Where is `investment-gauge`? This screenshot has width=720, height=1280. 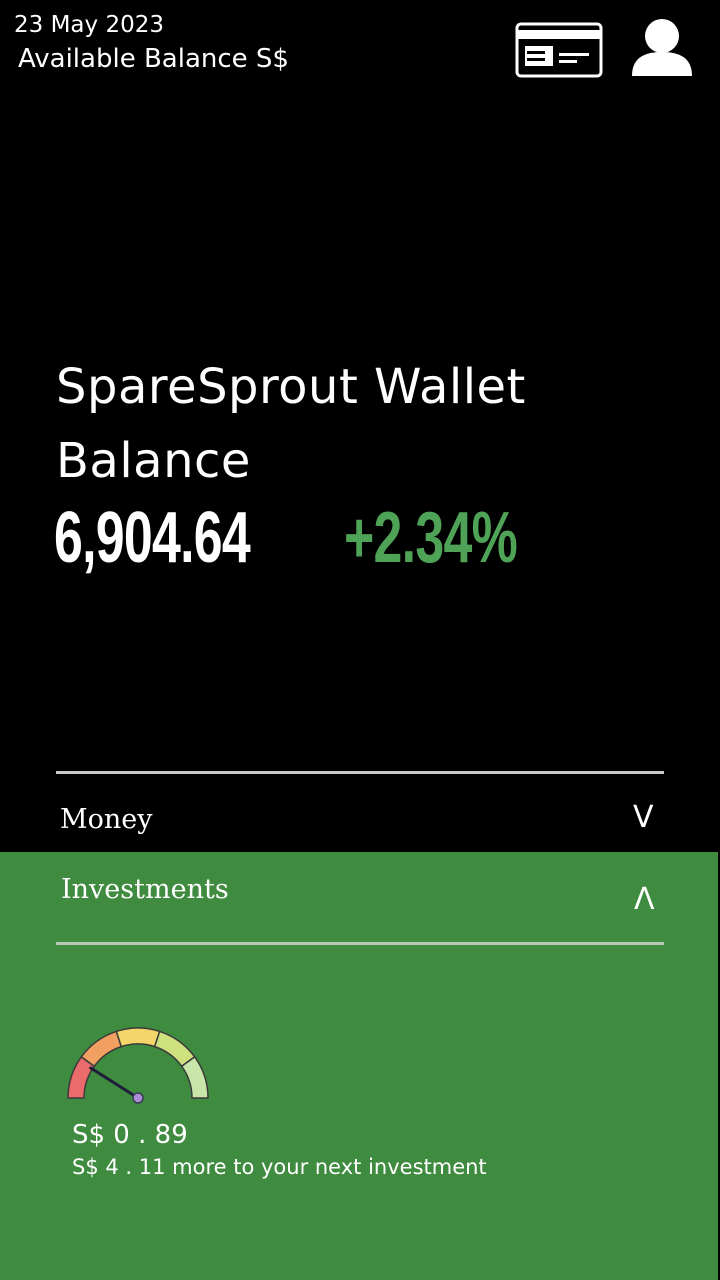 investment-gauge is located at coordinates (138, 1065).